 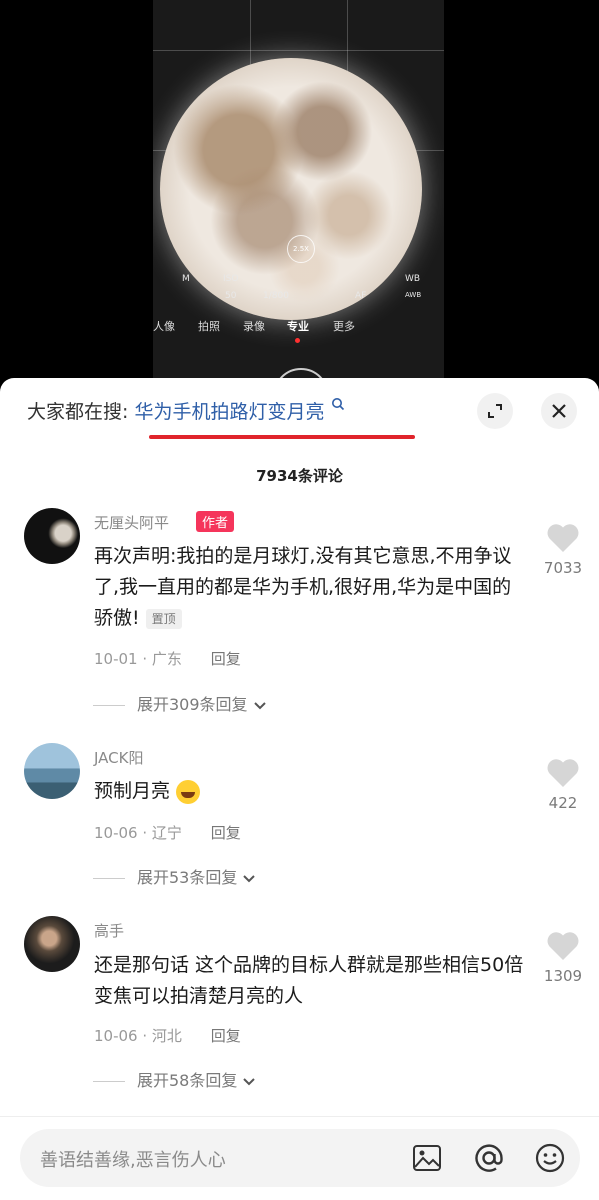 I want to click on comment-location: 辽宁, so click(x=166, y=833).